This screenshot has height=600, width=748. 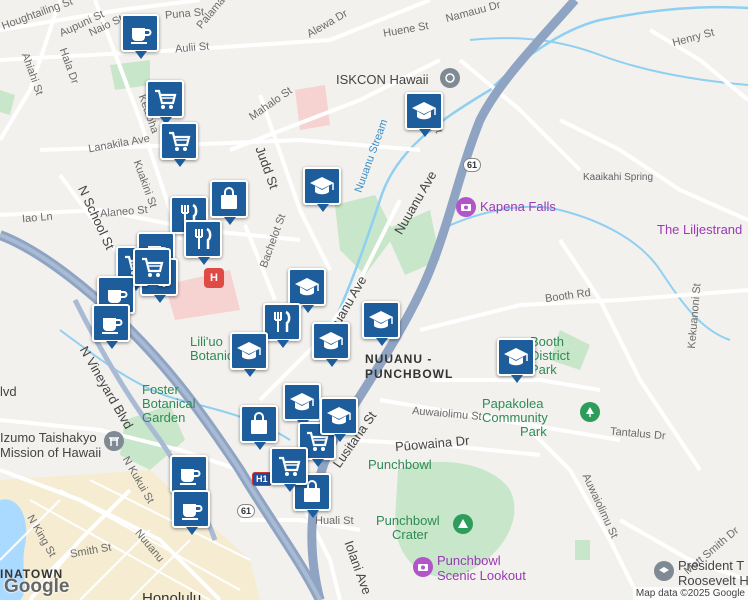 What do you see at coordinates (481, 575) in the screenshot?
I see `place-label: Scenic Lookout` at bounding box center [481, 575].